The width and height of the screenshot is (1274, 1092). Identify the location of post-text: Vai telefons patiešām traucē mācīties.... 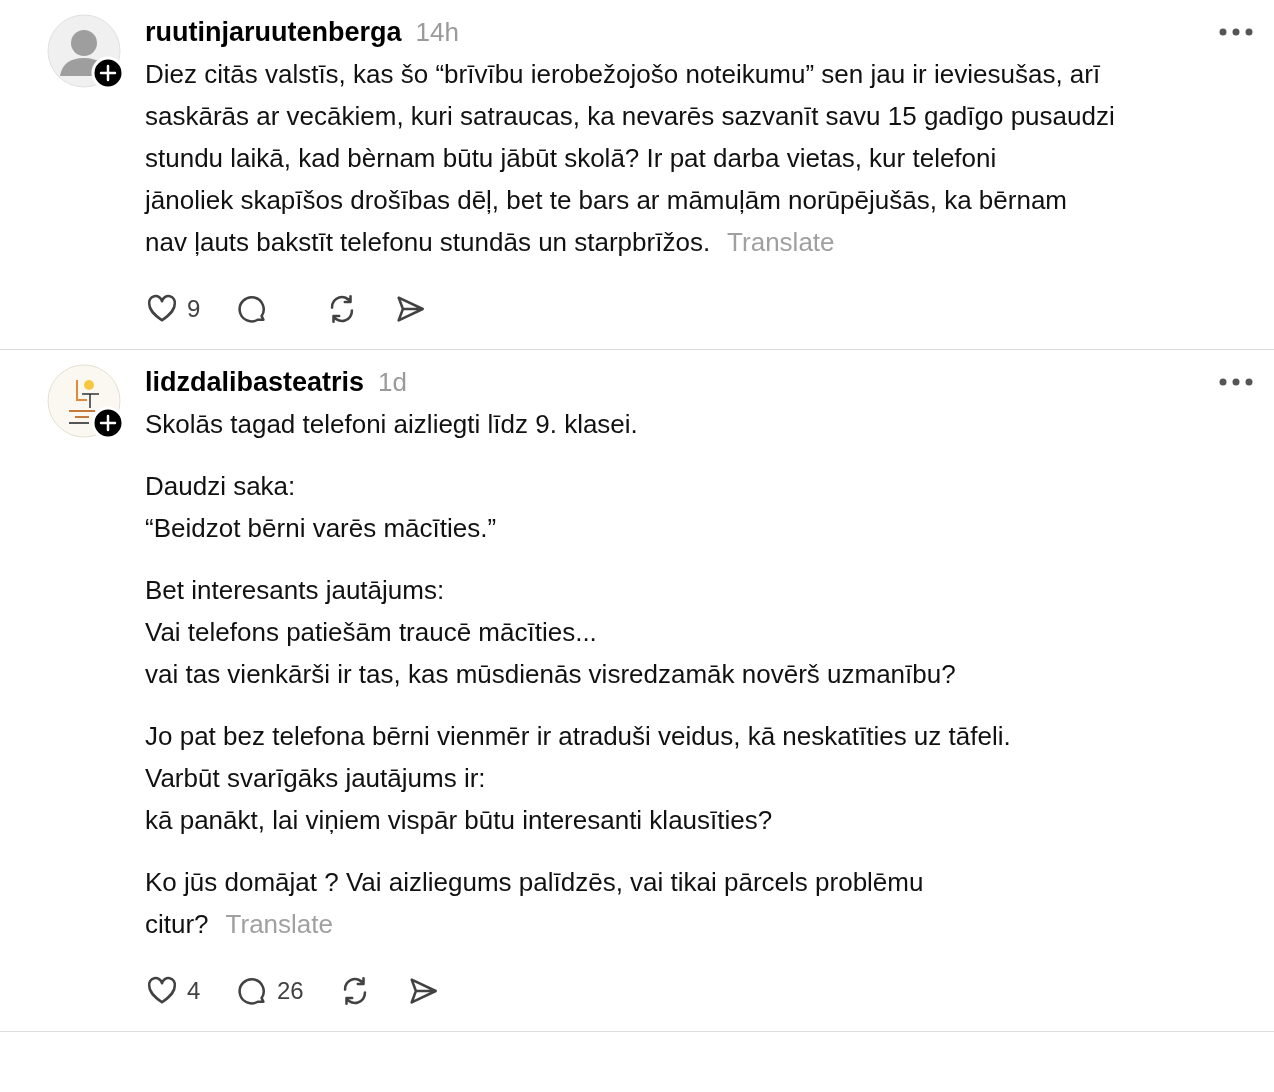
(371, 632).